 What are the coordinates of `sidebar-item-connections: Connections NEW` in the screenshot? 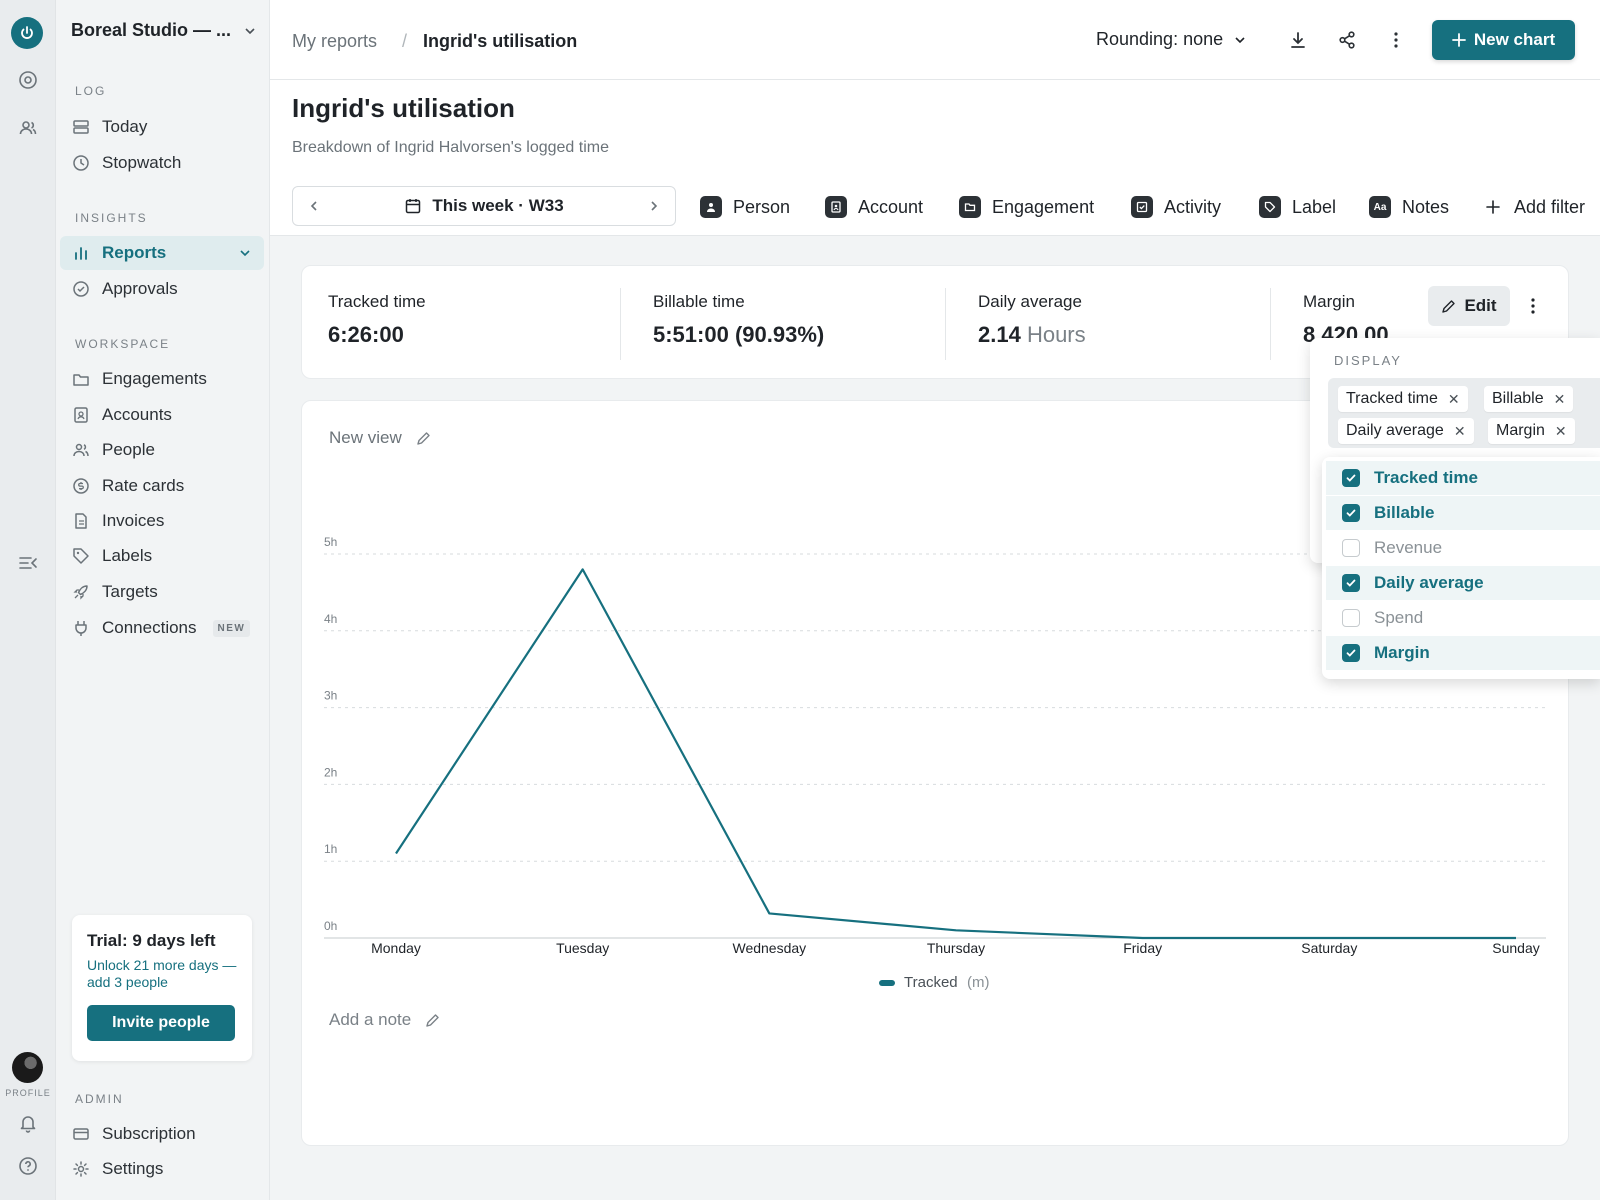 It's located at (162, 628).